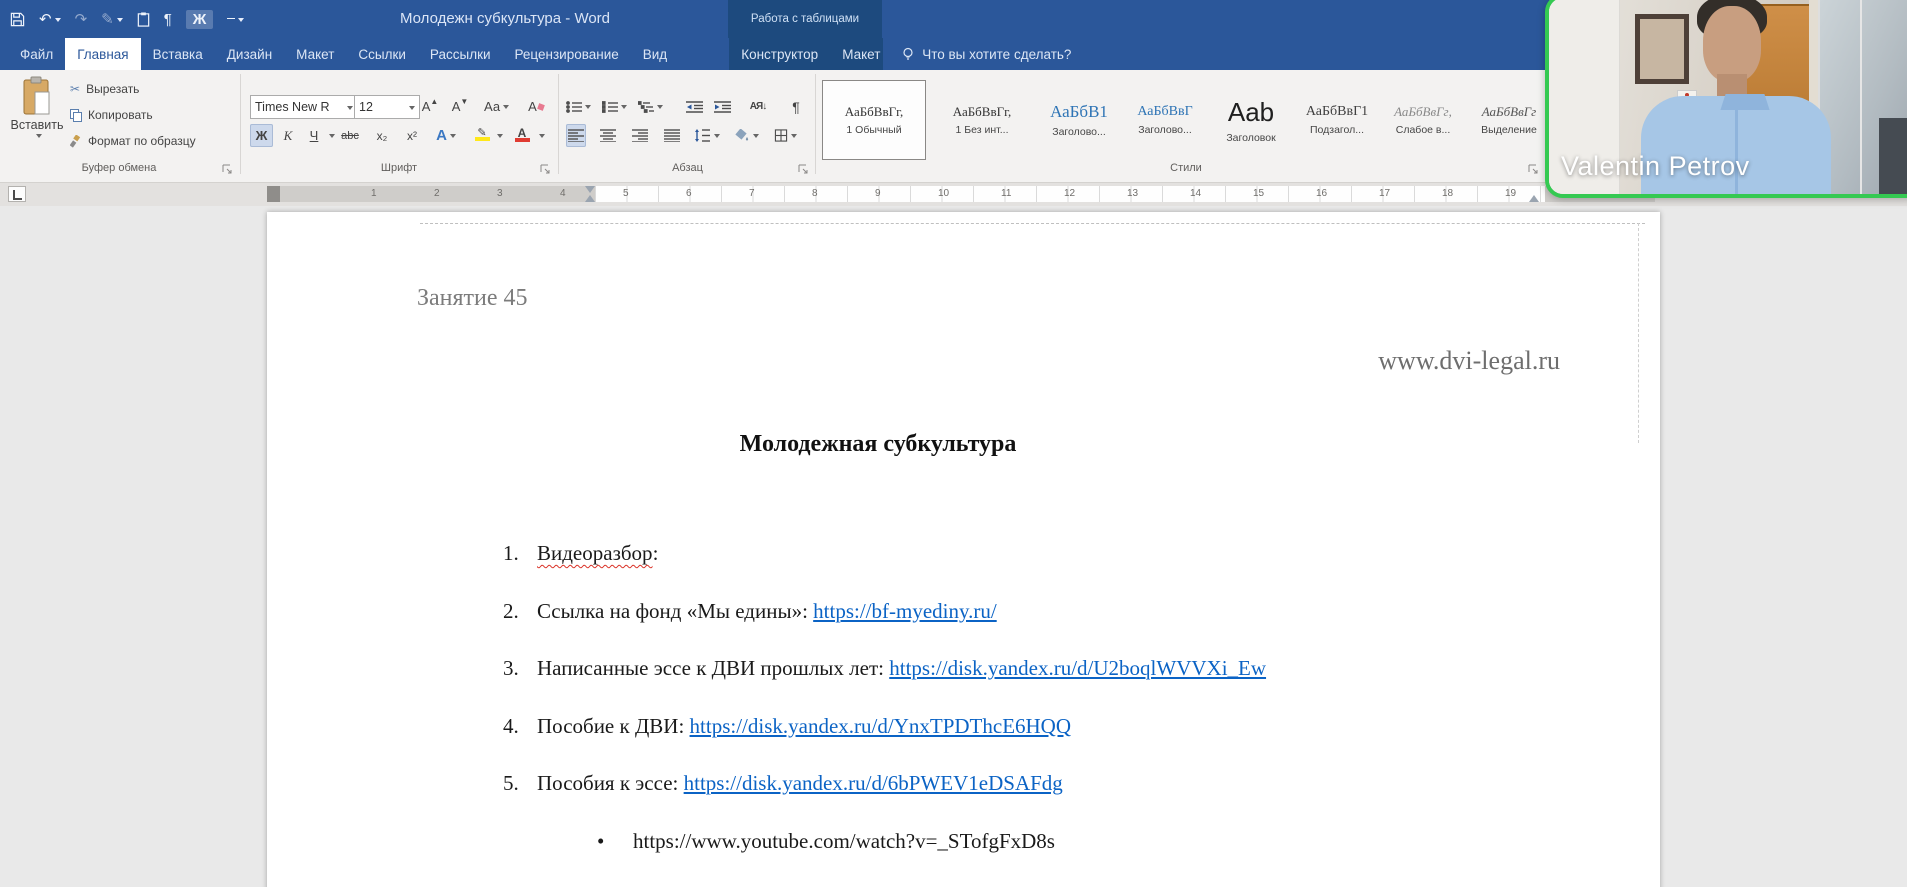 This screenshot has height=887, width=1907. Describe the element at coordinates (873, 783) in the screenshot. I see `hyperlink: https://disk.yandex.ru/d/6bPWEV1eDSAFdg` at that location.